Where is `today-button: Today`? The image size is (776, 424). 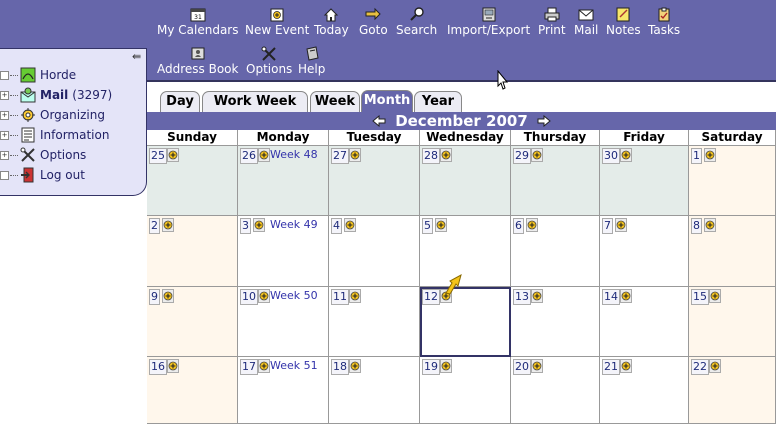 today-button: Today is located at coordinates (331, 22).